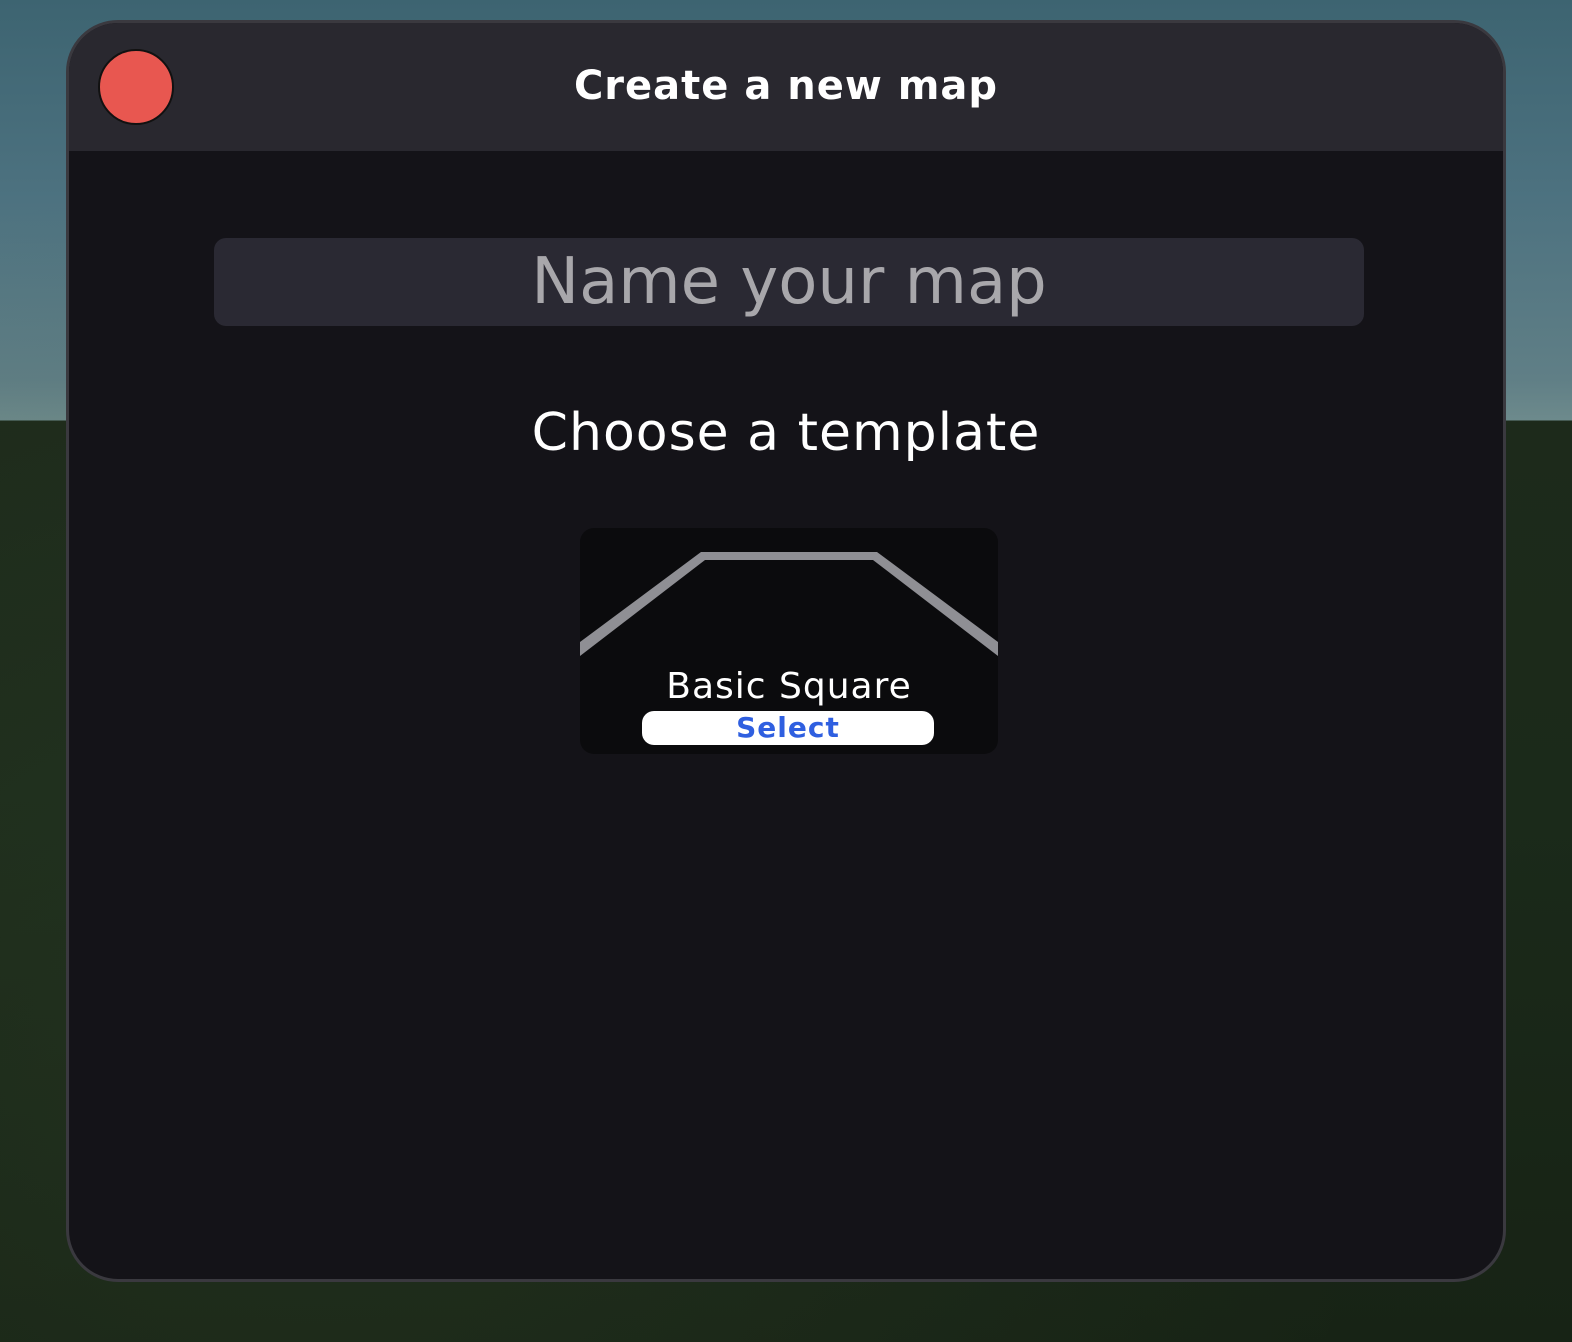  Describe the element at coordinates (789, 604) in the screenshot. I see `map-preview-icon` at that location.